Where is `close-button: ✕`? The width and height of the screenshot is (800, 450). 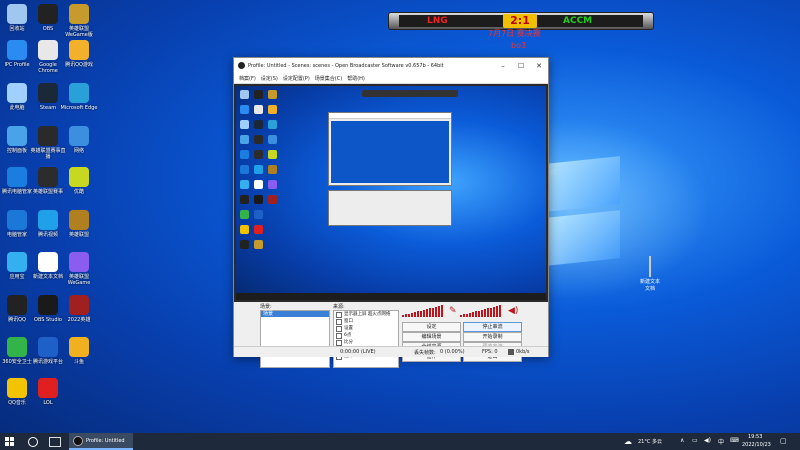 close-button: ✕ is located at coordinates (539, 66).